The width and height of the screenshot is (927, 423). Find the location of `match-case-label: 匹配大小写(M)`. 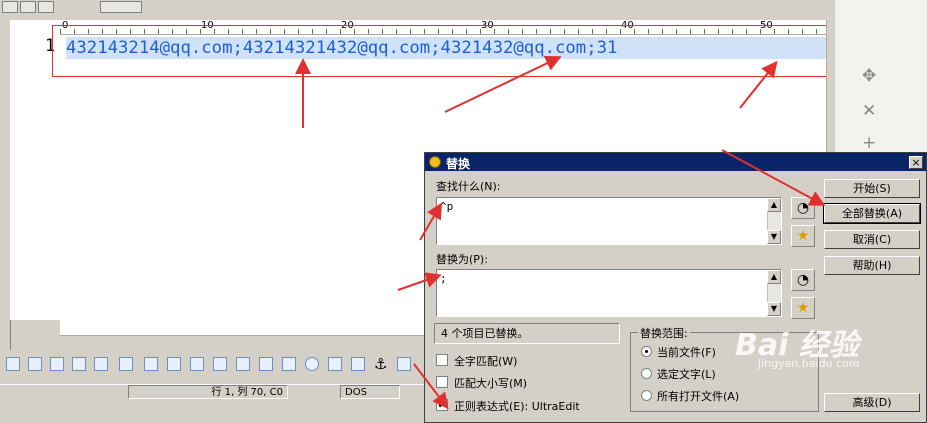

match-case-label: 匹配大小写(M) is located at coordinates (490, 383).